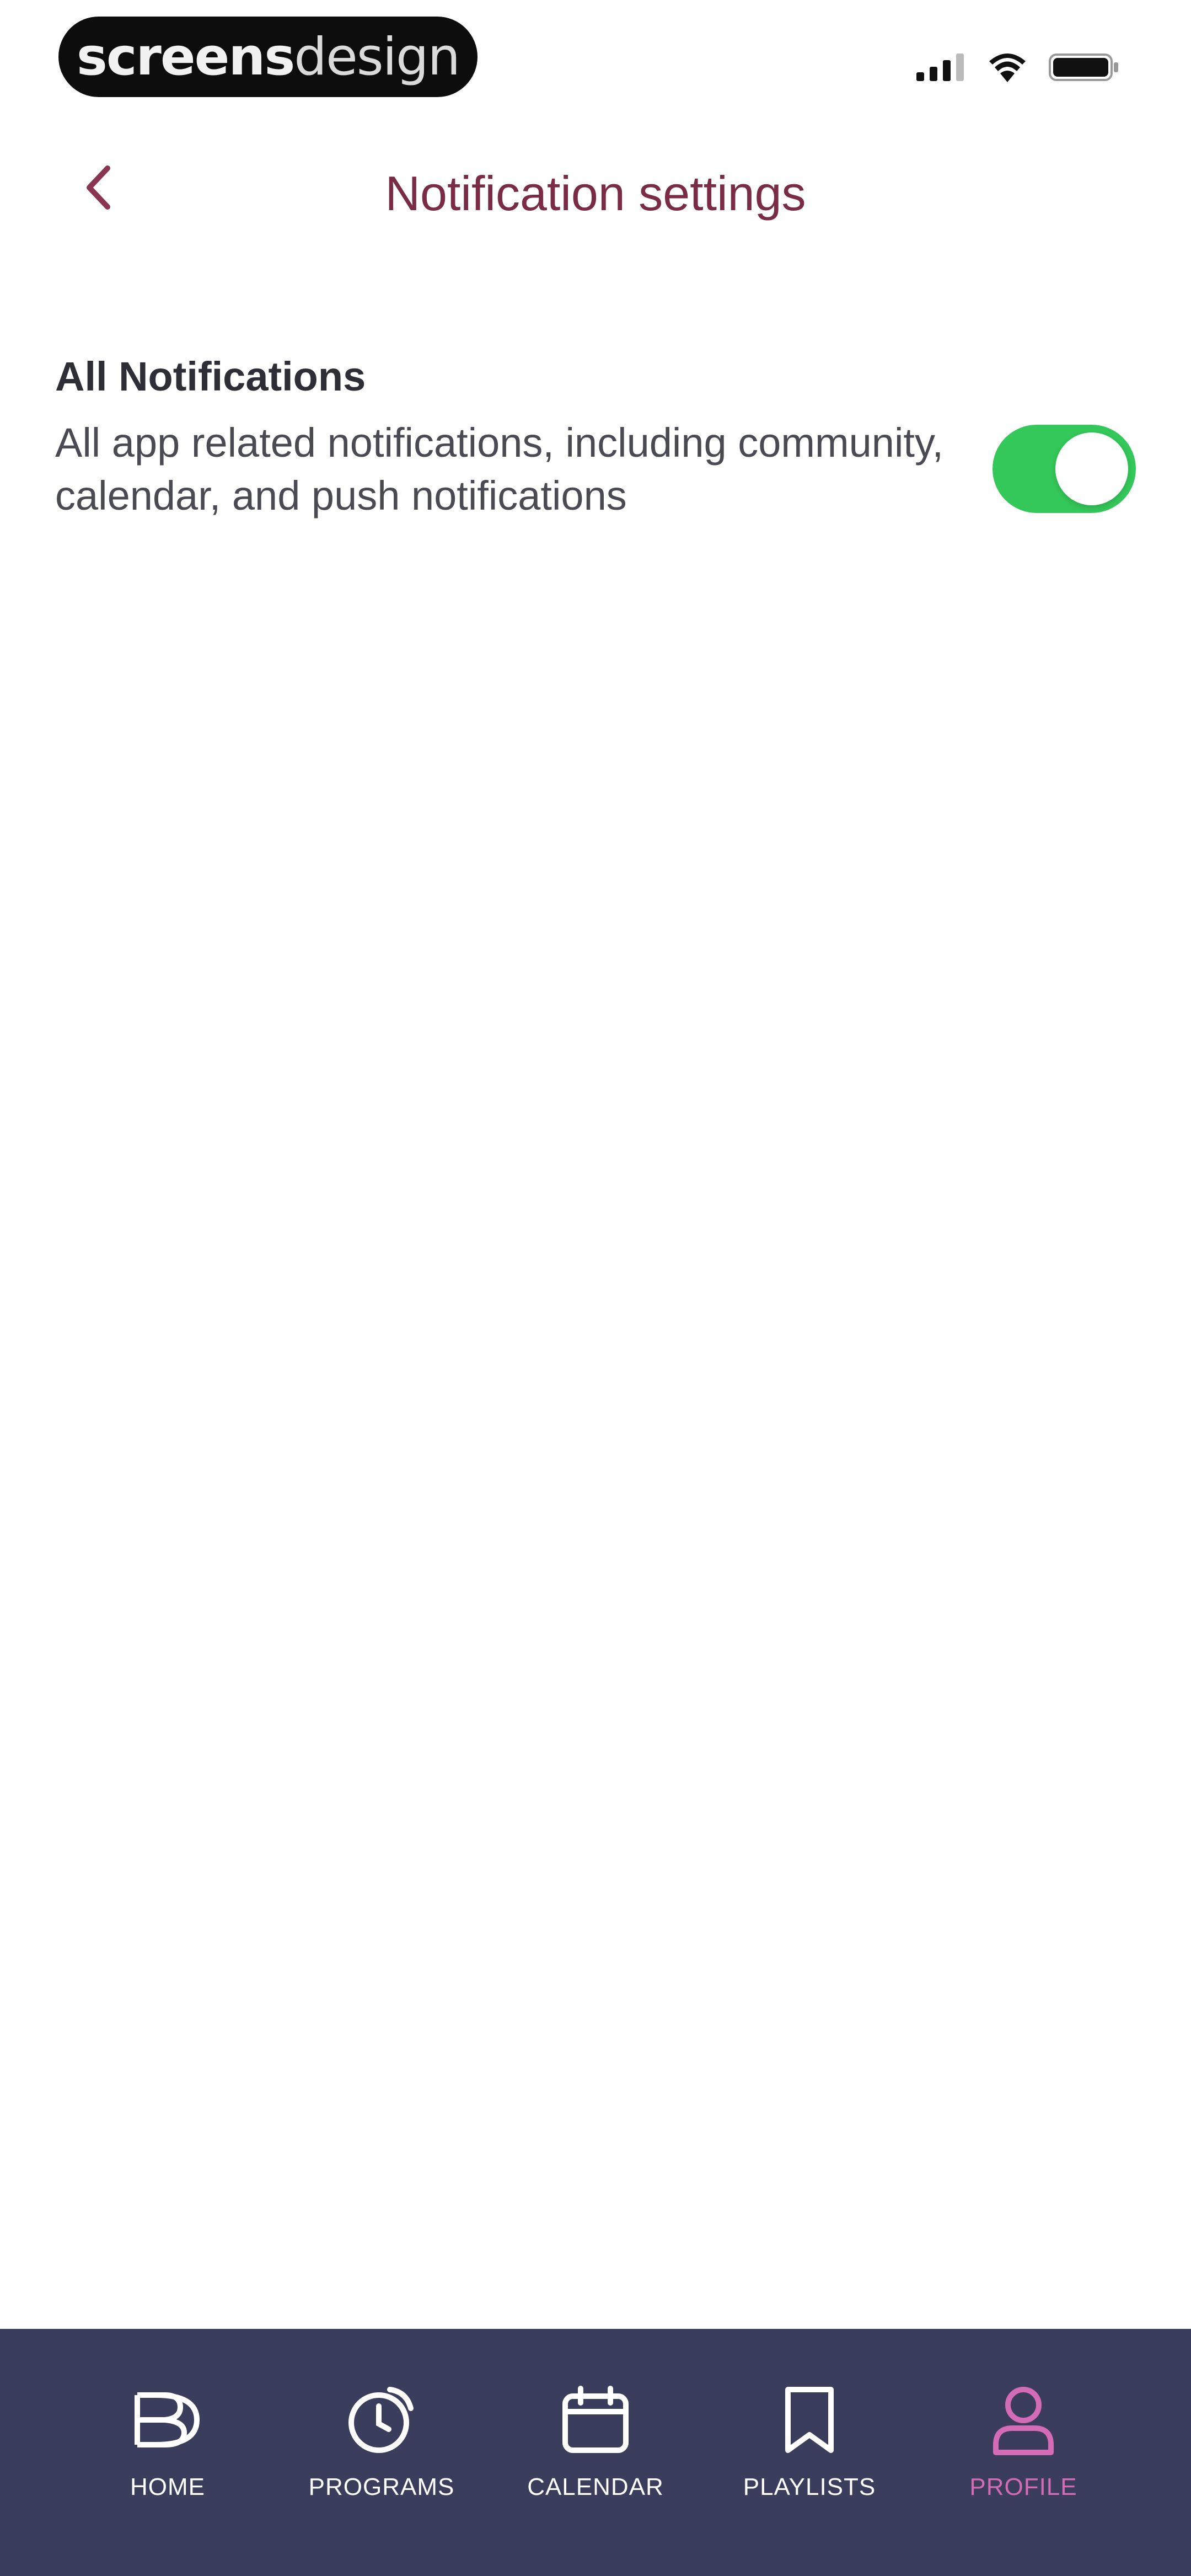 The height and width of the screenshot is (2576, 1191). I want to click on calendar-icon, so click(595, 2420).